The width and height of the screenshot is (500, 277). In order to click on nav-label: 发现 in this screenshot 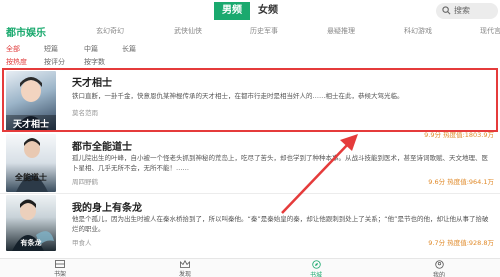, I will do `click(184, 274)`.